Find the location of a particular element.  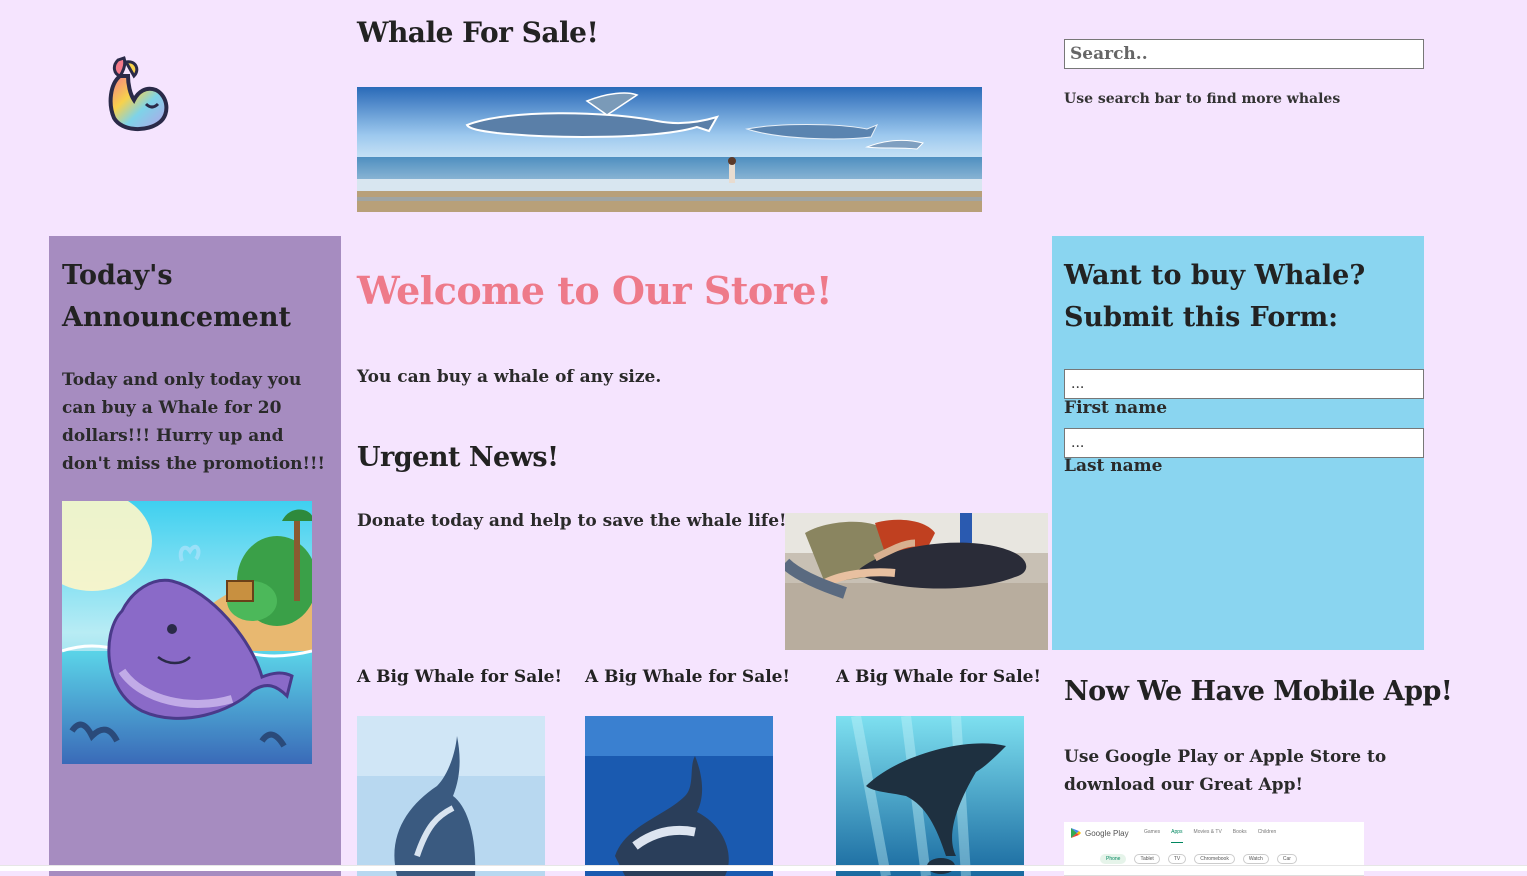

gp-chip: TV is located at coordinates (1177, 859).